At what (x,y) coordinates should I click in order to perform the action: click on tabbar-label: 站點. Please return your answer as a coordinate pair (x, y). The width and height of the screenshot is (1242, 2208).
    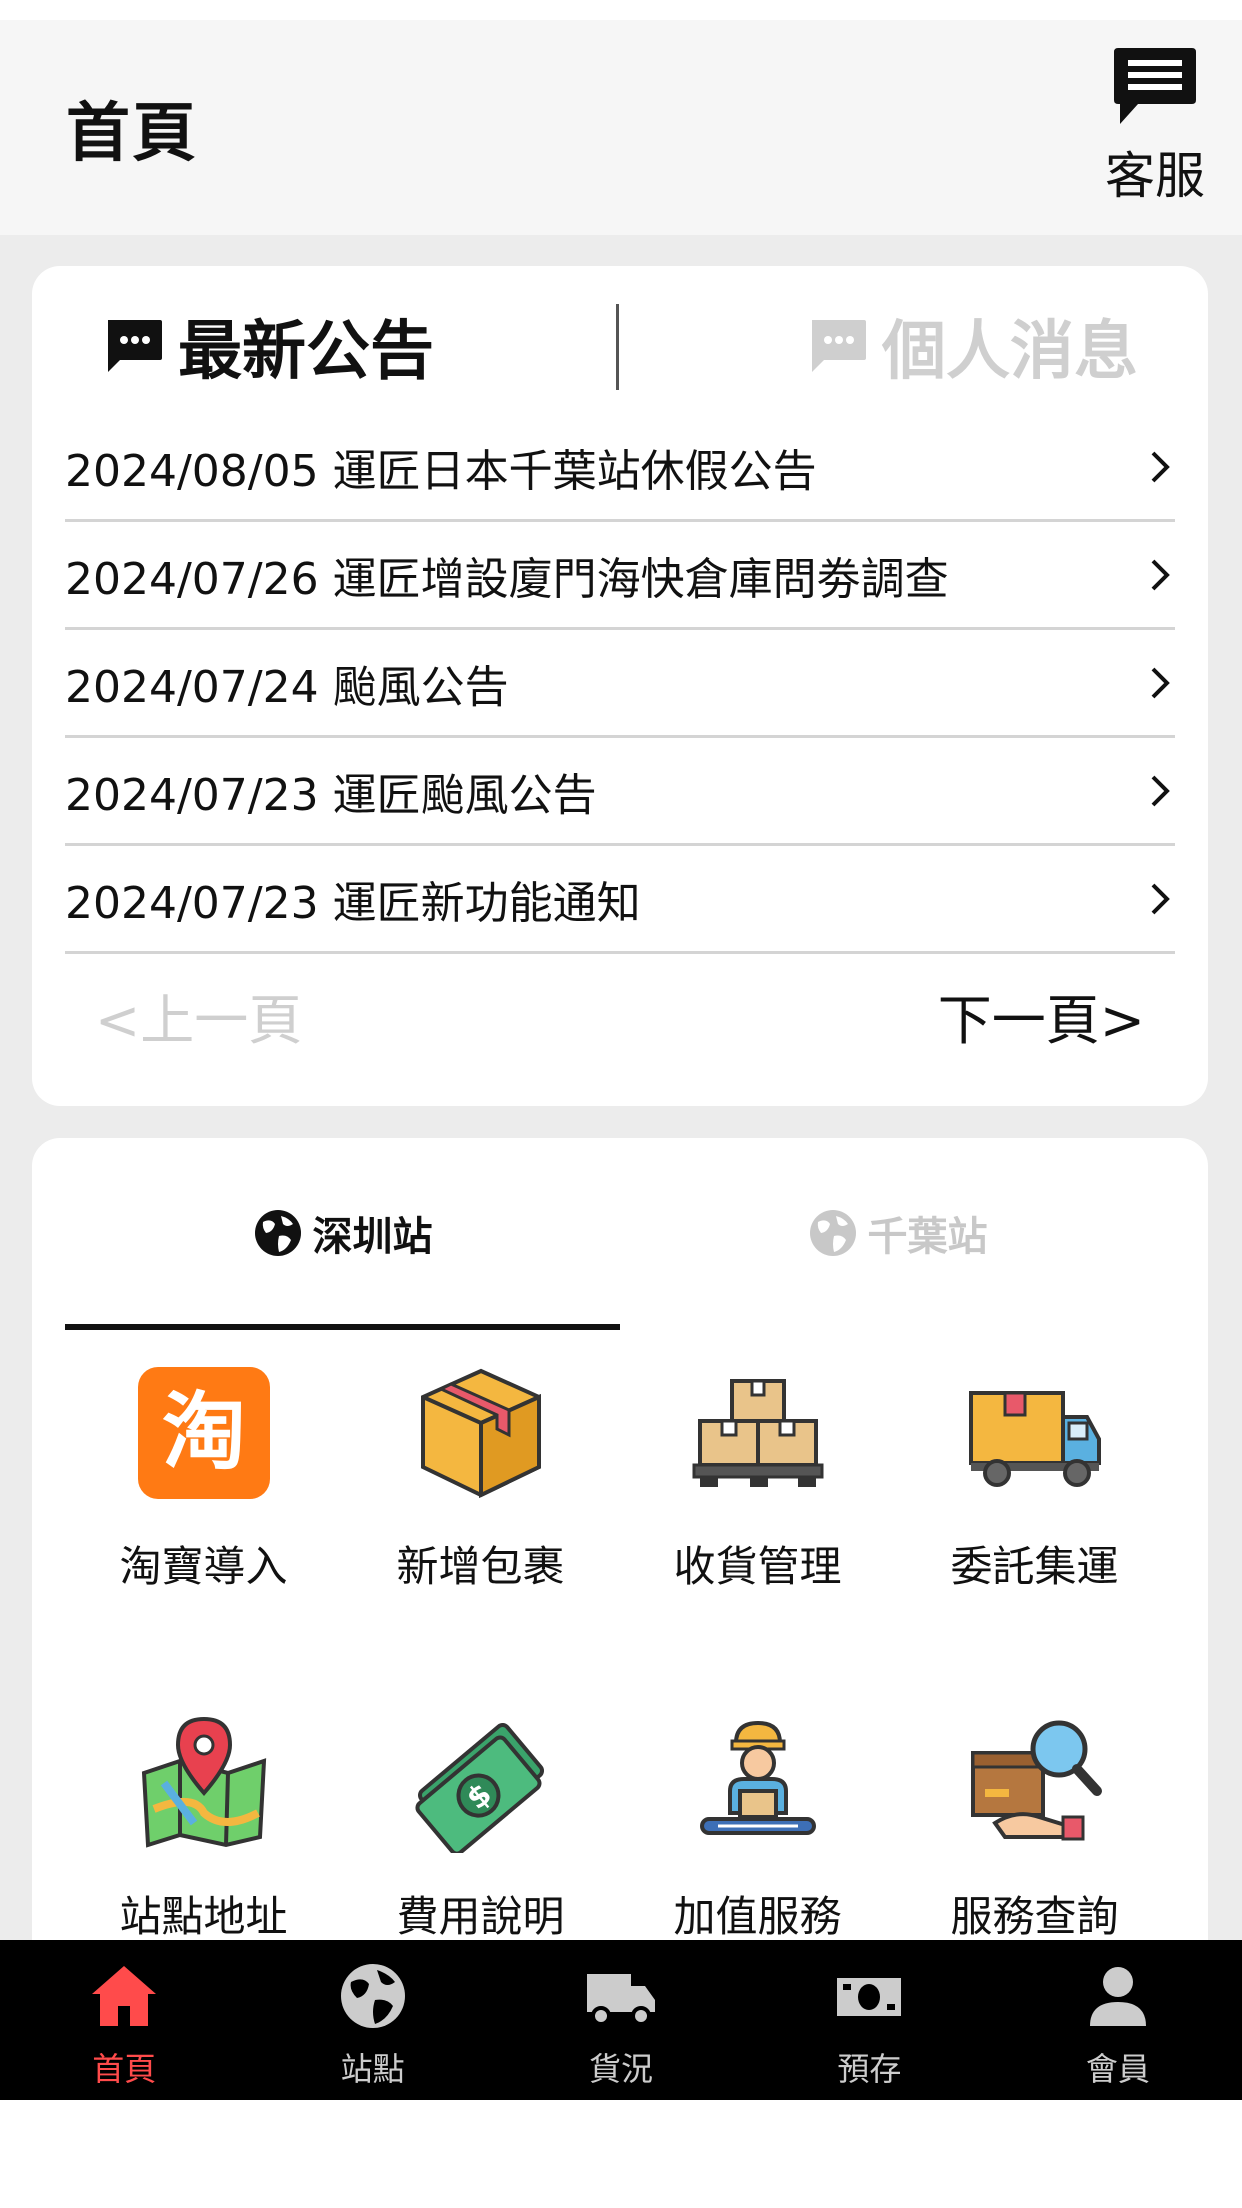
    Looking at the image, I should click on (372, 2069).